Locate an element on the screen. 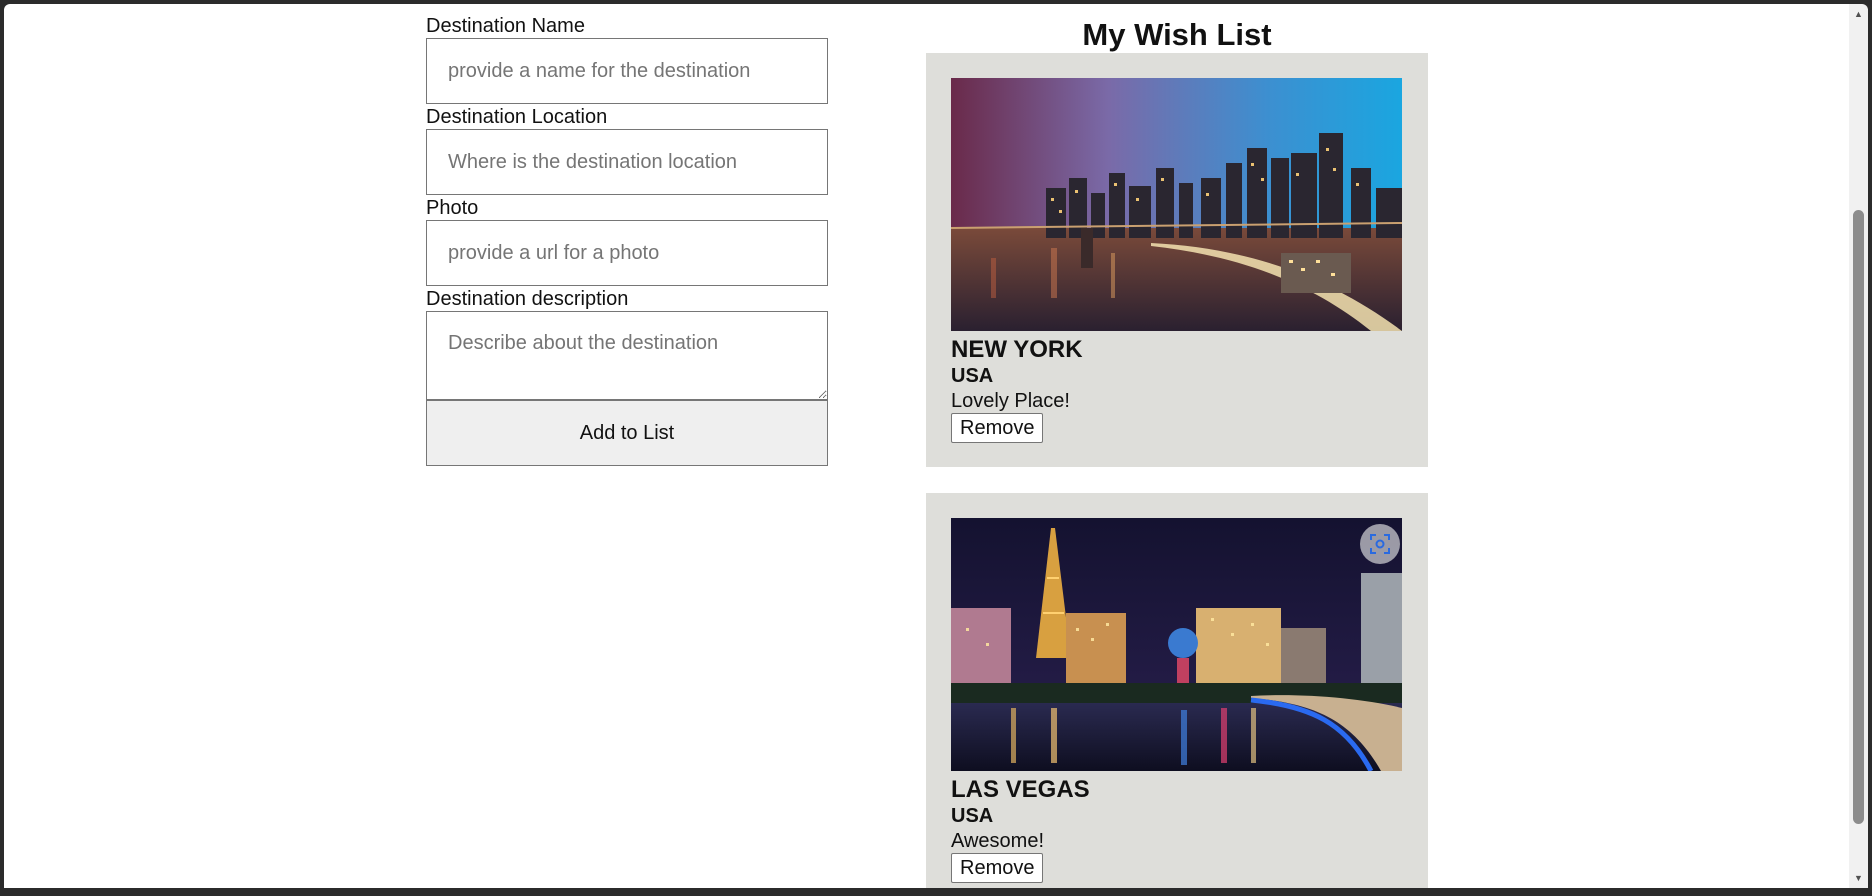 Image resolution: width=1872 pixels, height=896 pixels. destination-description: Awesome! is located at coordinates (998, 841).